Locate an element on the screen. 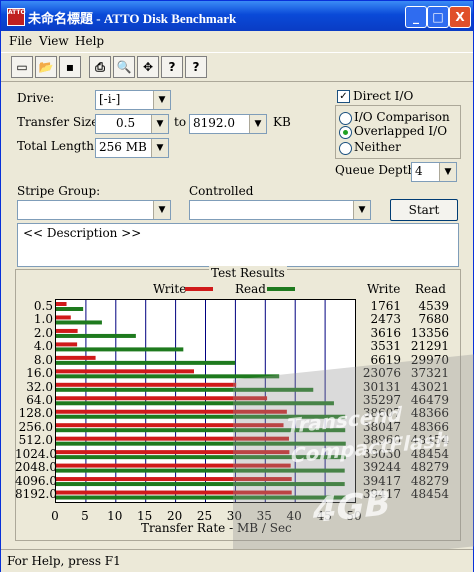  transfer-from-select: 0.5 ▼ is located at coordinates (132, 124).